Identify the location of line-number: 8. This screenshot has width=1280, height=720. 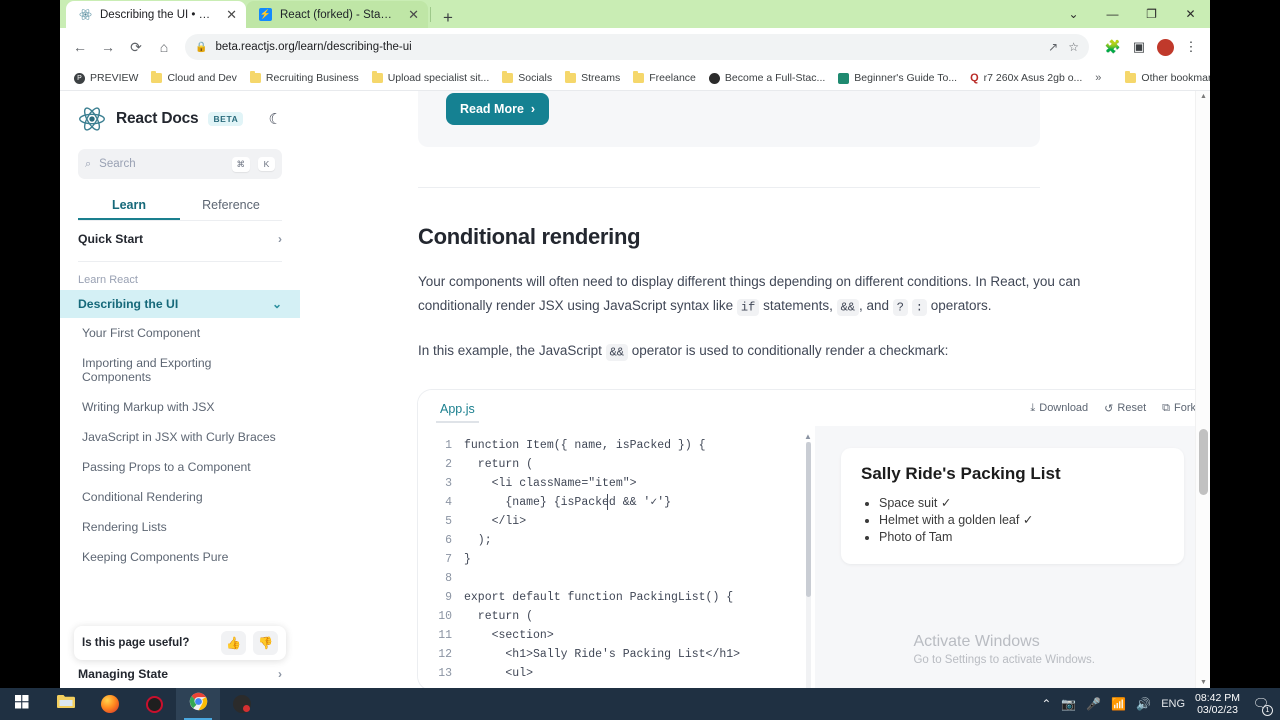
(448, 578).